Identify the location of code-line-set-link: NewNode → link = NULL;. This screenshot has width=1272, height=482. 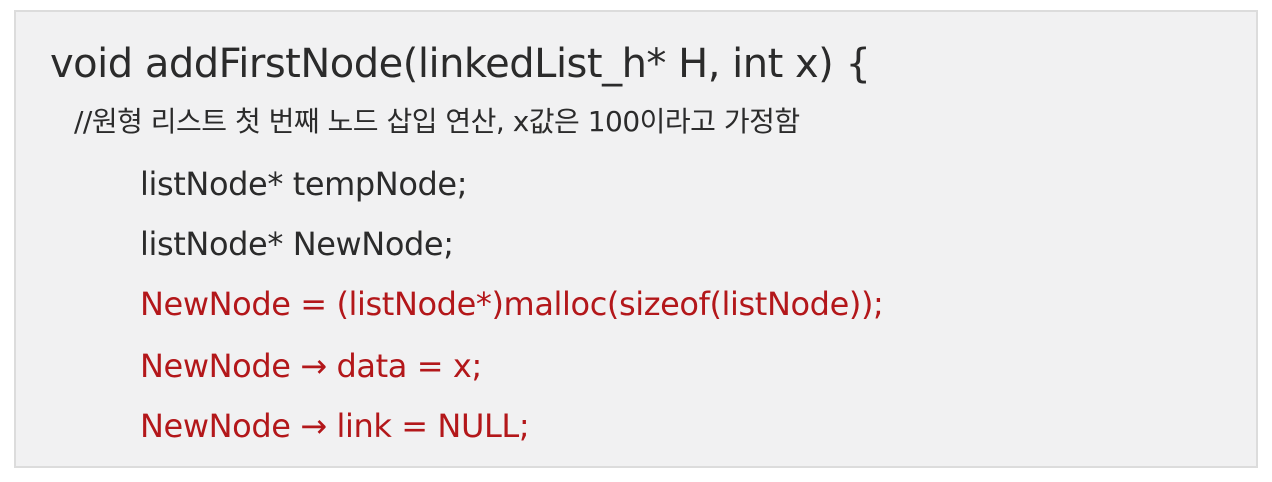
(335, 426).